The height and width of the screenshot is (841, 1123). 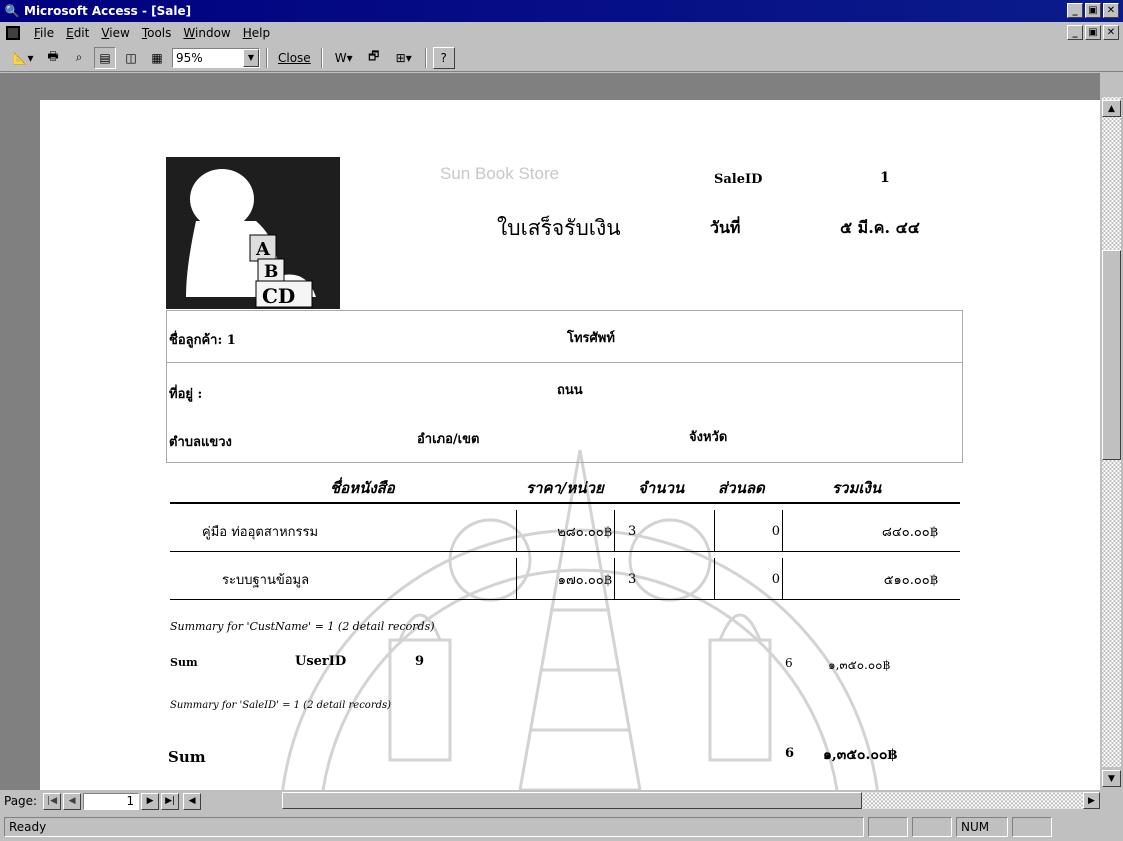 I want to click on menu-tools: Tools, so click(x=157, y=33).